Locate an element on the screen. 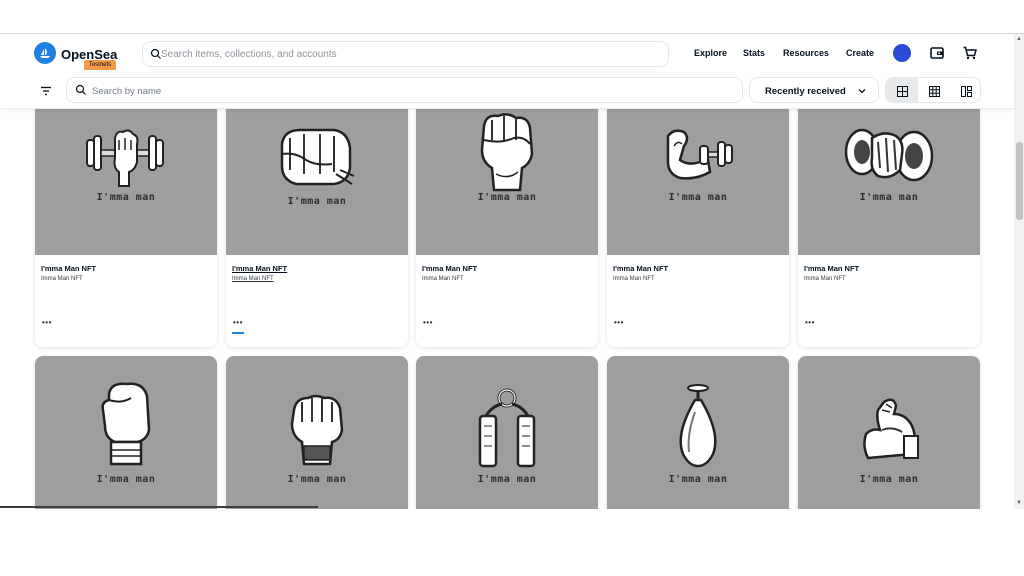 Image resolution: width=1024 pixels, height=576 pixels. nav-create: Create is located at coordinates (860, 53).